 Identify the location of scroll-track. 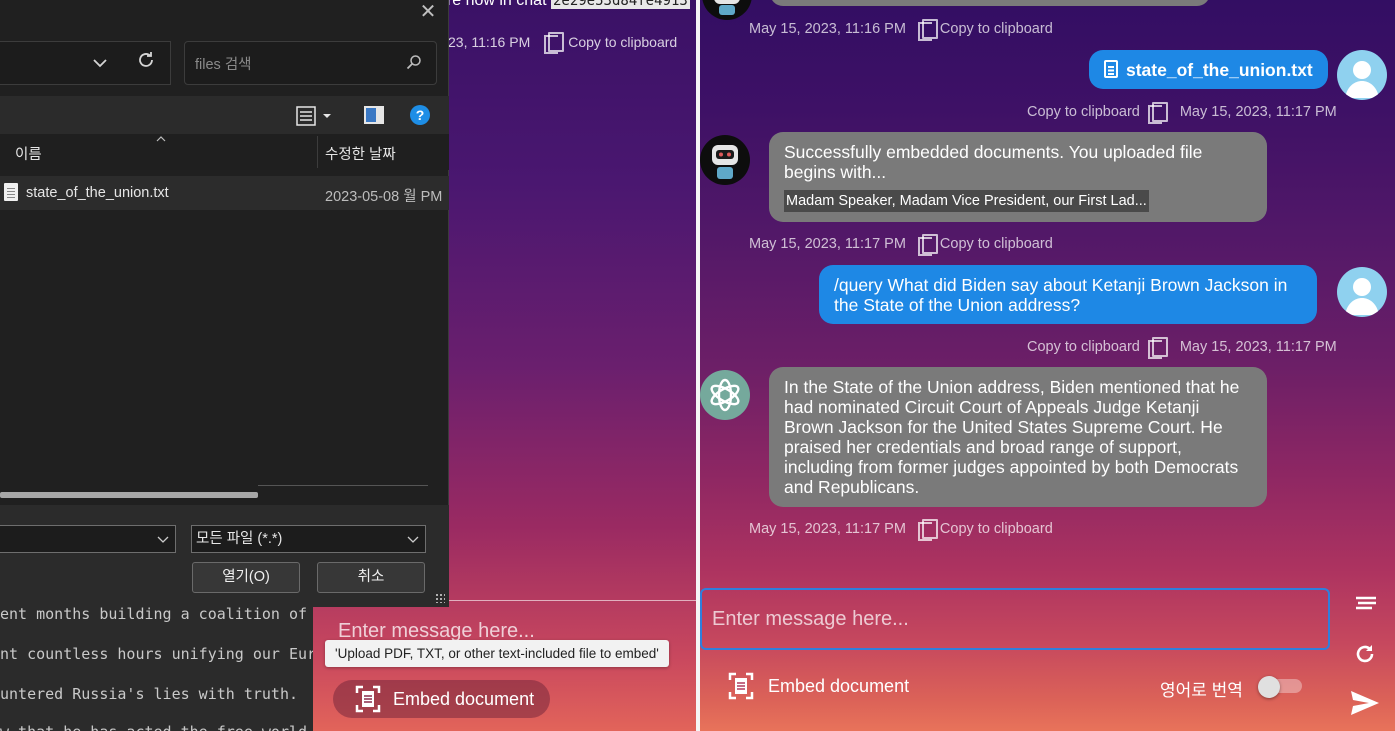
(343, 485).